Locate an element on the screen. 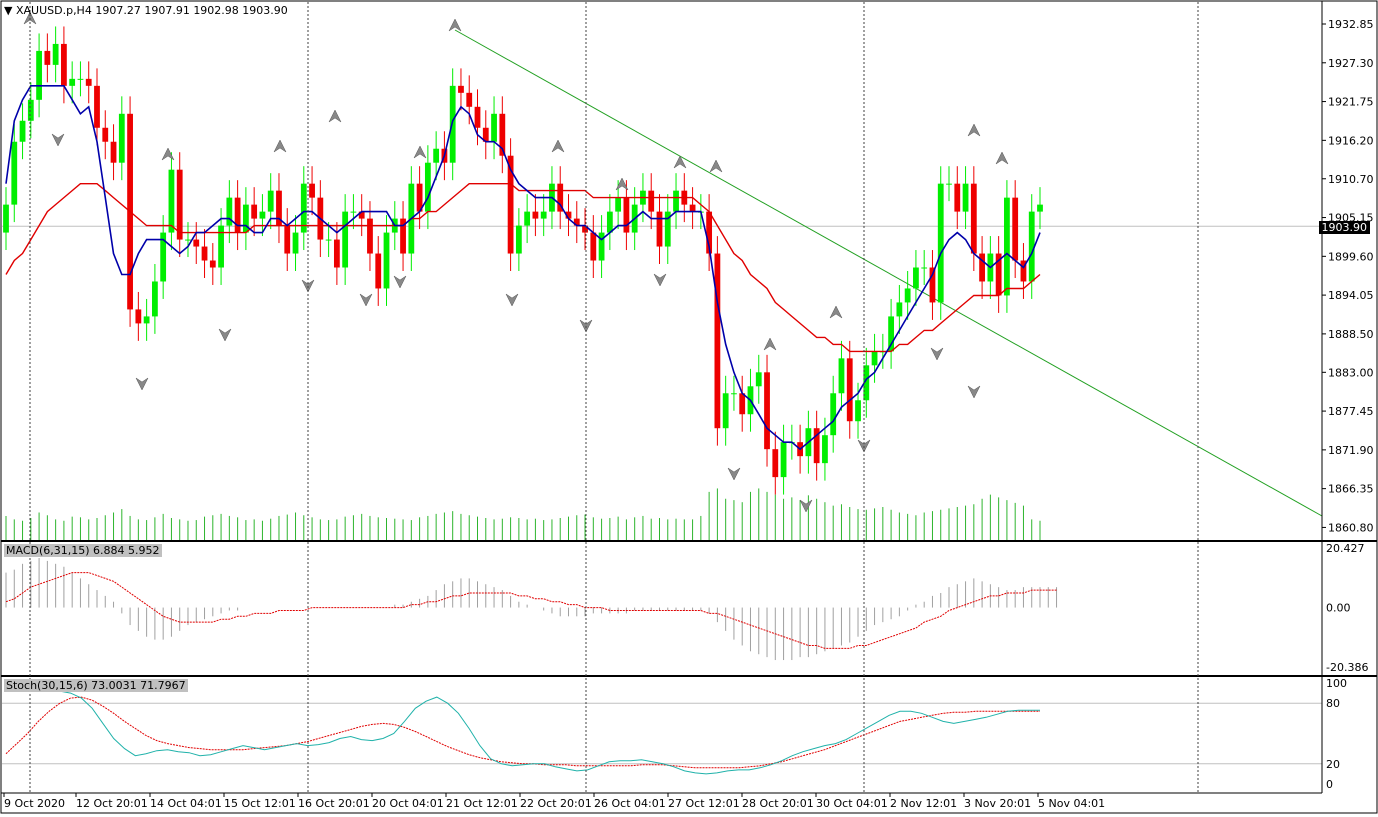  y-tick-label: 1866.35 is located at coordinates (1351, 489).